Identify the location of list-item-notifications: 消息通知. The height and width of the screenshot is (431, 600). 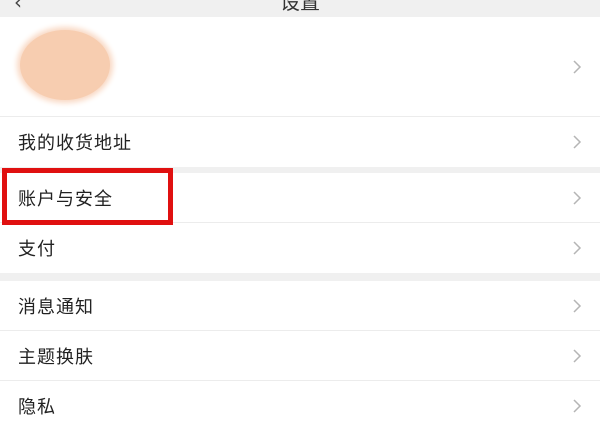
(300, 306).